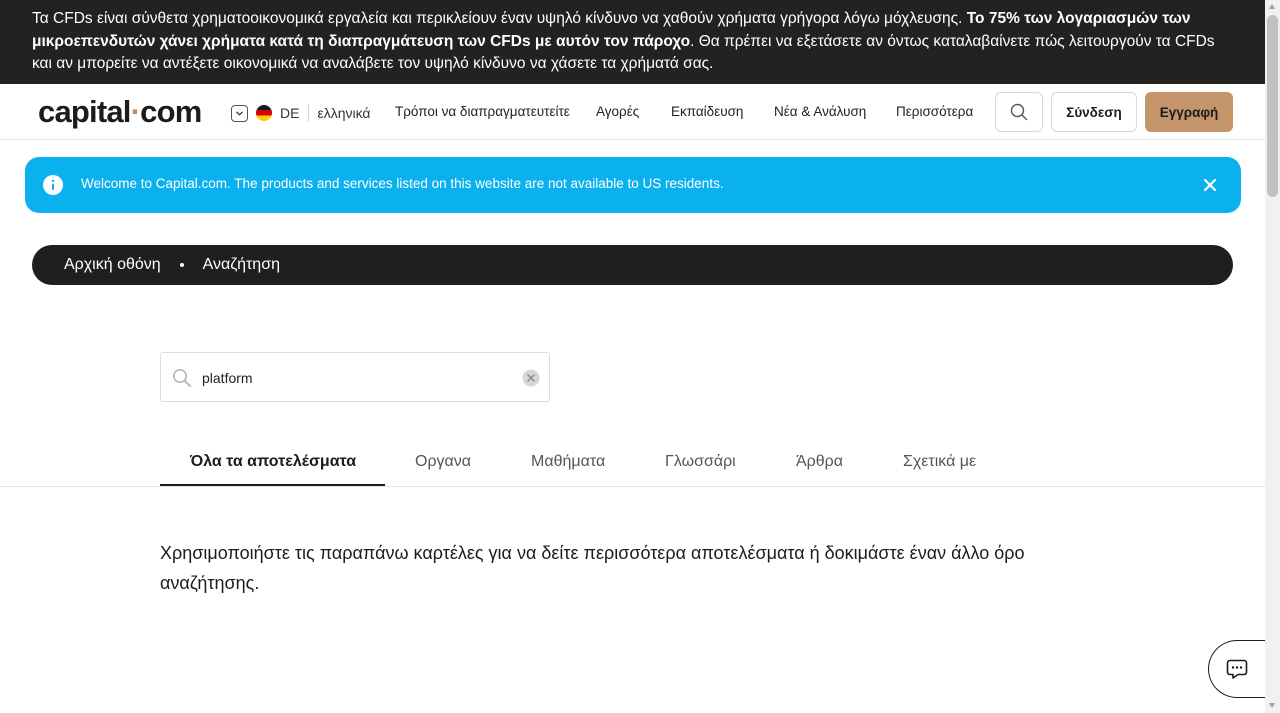  Describe the element at coordinates (309, 113) in the screenshot. I see `divider` at that location.